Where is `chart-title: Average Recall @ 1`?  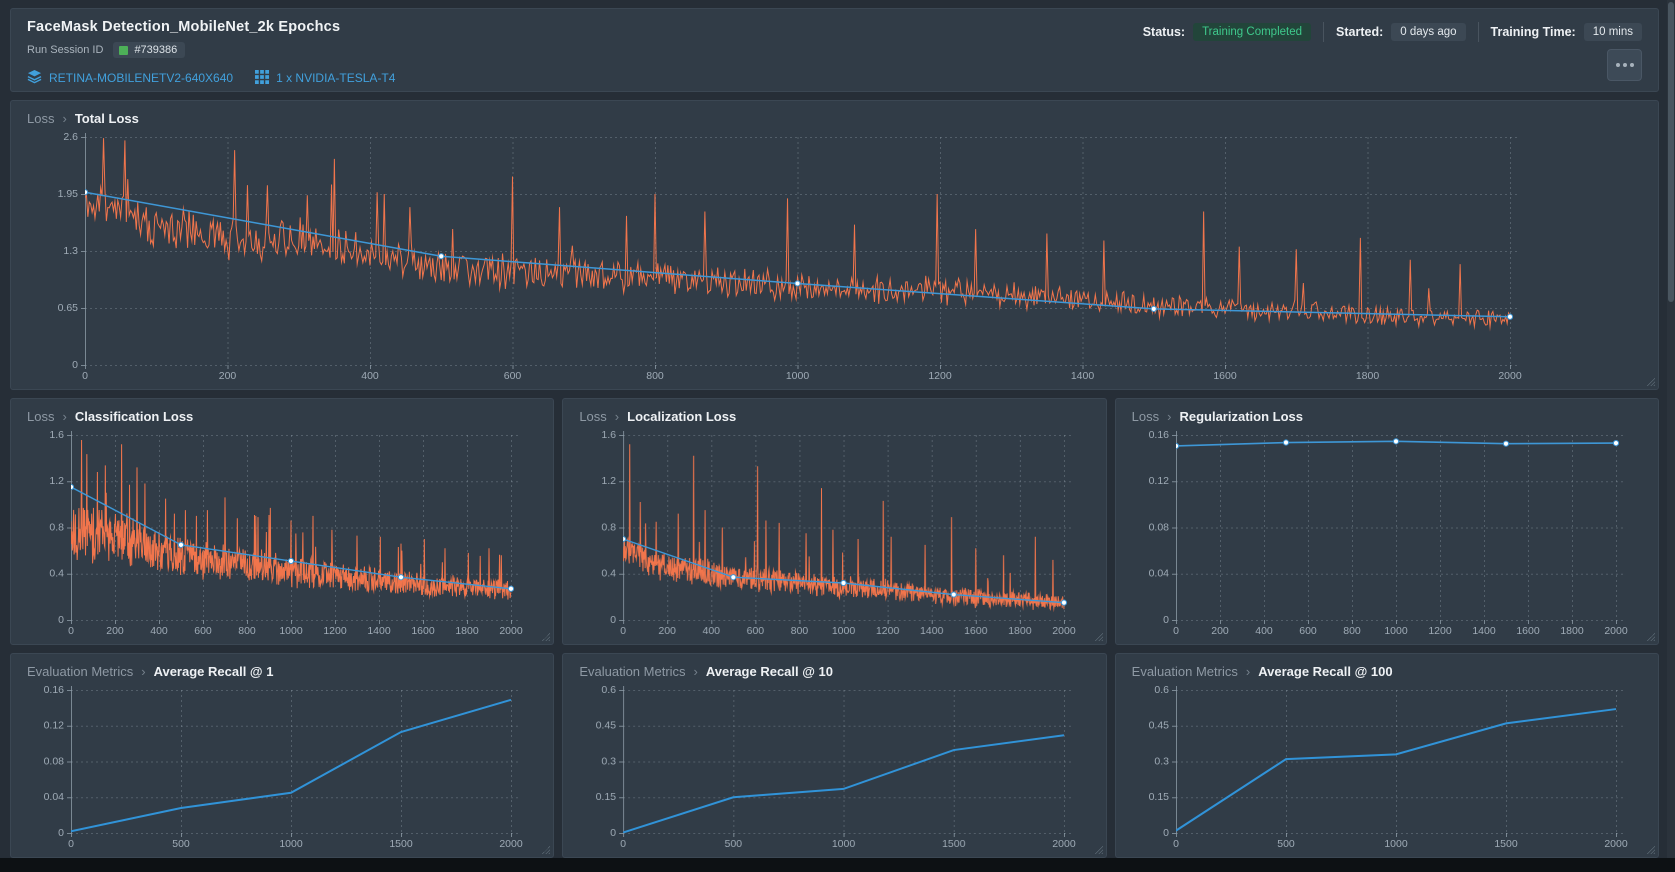 chart-title: Average Recall @ 1 is located at coordinates (213, 671).